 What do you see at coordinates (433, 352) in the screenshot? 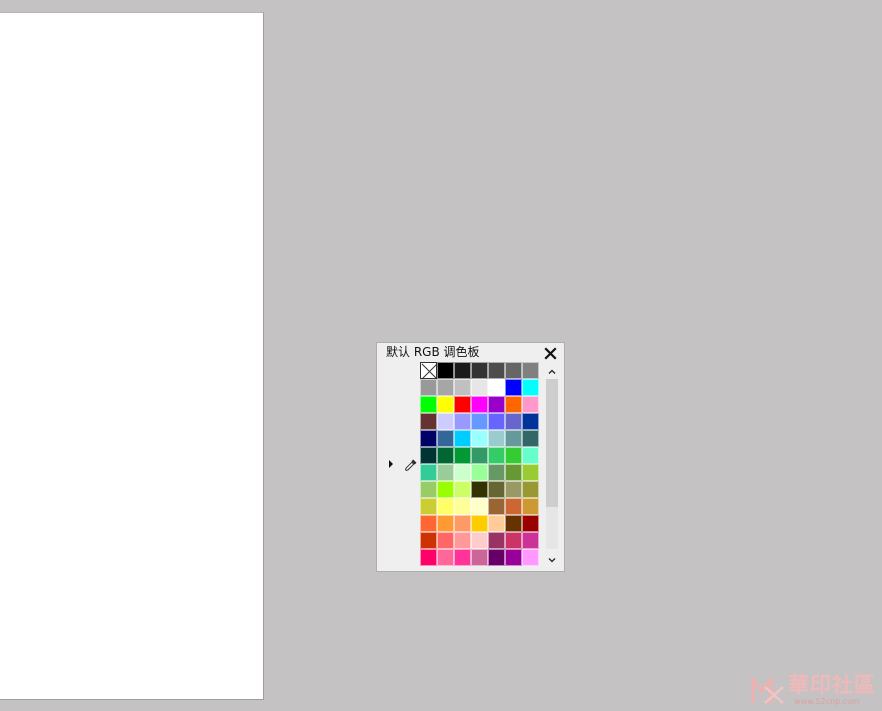
I see `palette-title: 默认 RGB 调色板` at bounding box center [433, 352].